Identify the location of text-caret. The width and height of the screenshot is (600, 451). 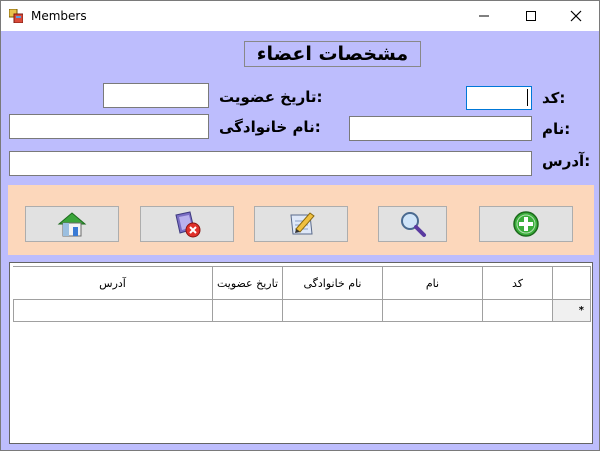
(527, 97).